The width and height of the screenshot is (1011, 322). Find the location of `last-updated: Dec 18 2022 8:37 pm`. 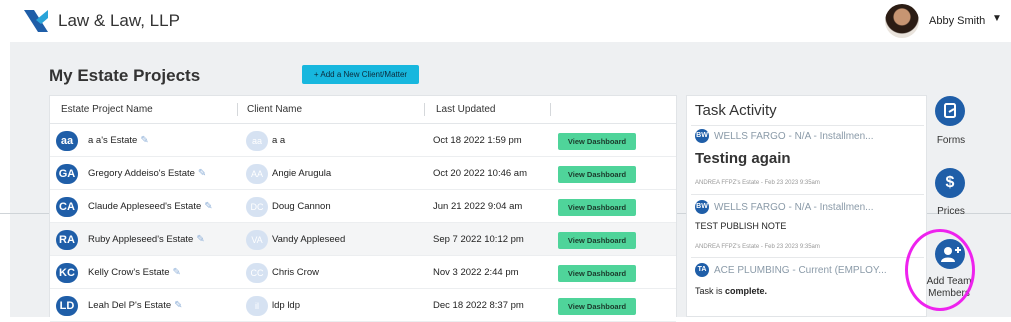

last-updated: Dec 18 2022 8:37 pm is located at coordinates (478, 305).